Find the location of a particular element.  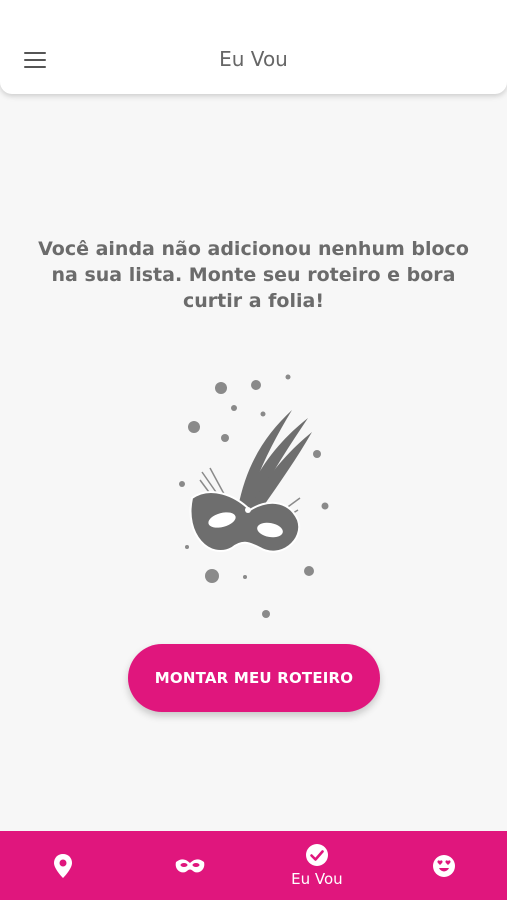

check-circle-icon is located at coordinates (316, 855).